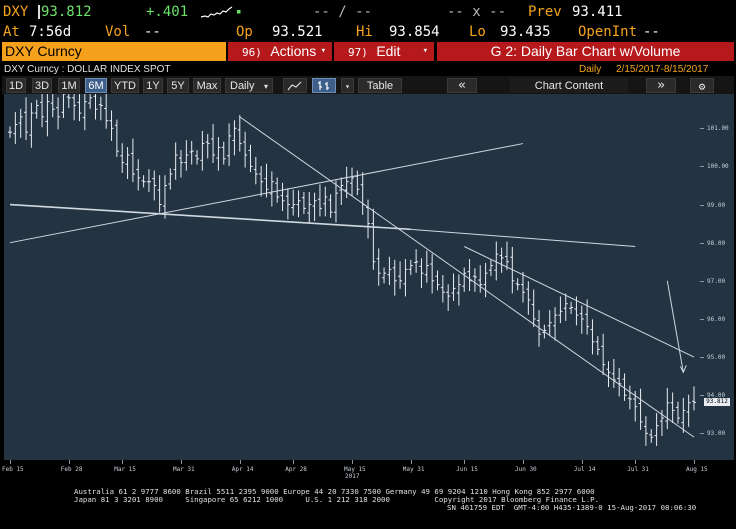  Describe the element at coordinates (125, 85) in the screenshot. I see `range-ytd-button: YTD` at that location.